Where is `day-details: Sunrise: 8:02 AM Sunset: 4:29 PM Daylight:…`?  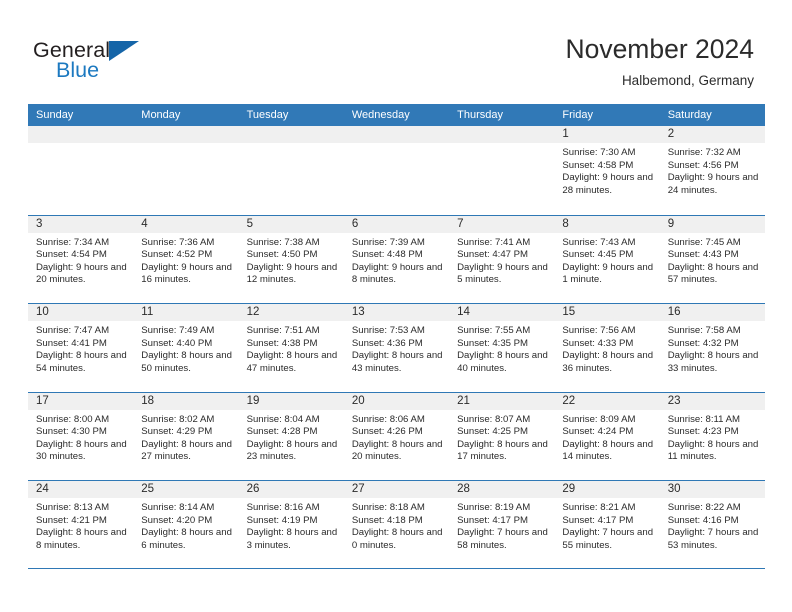
day-details: Sunrise: 8:02 AM Sunset: 4:29 PM Daylight:… is located at coordinates (185, 437).